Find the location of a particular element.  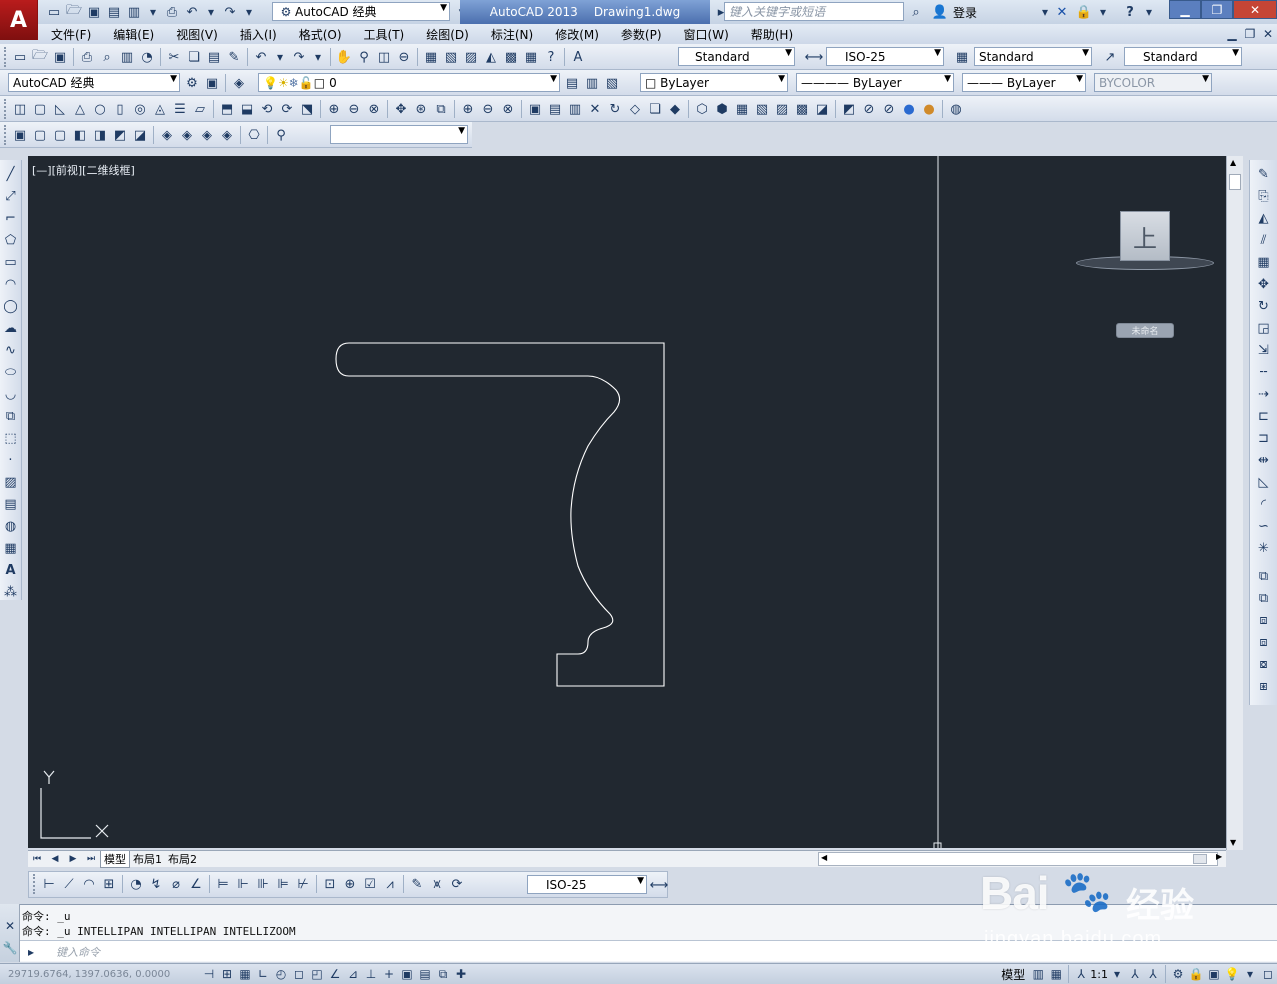

intersect-blue-icon: ⊗ is located at coordinates (508, 109).